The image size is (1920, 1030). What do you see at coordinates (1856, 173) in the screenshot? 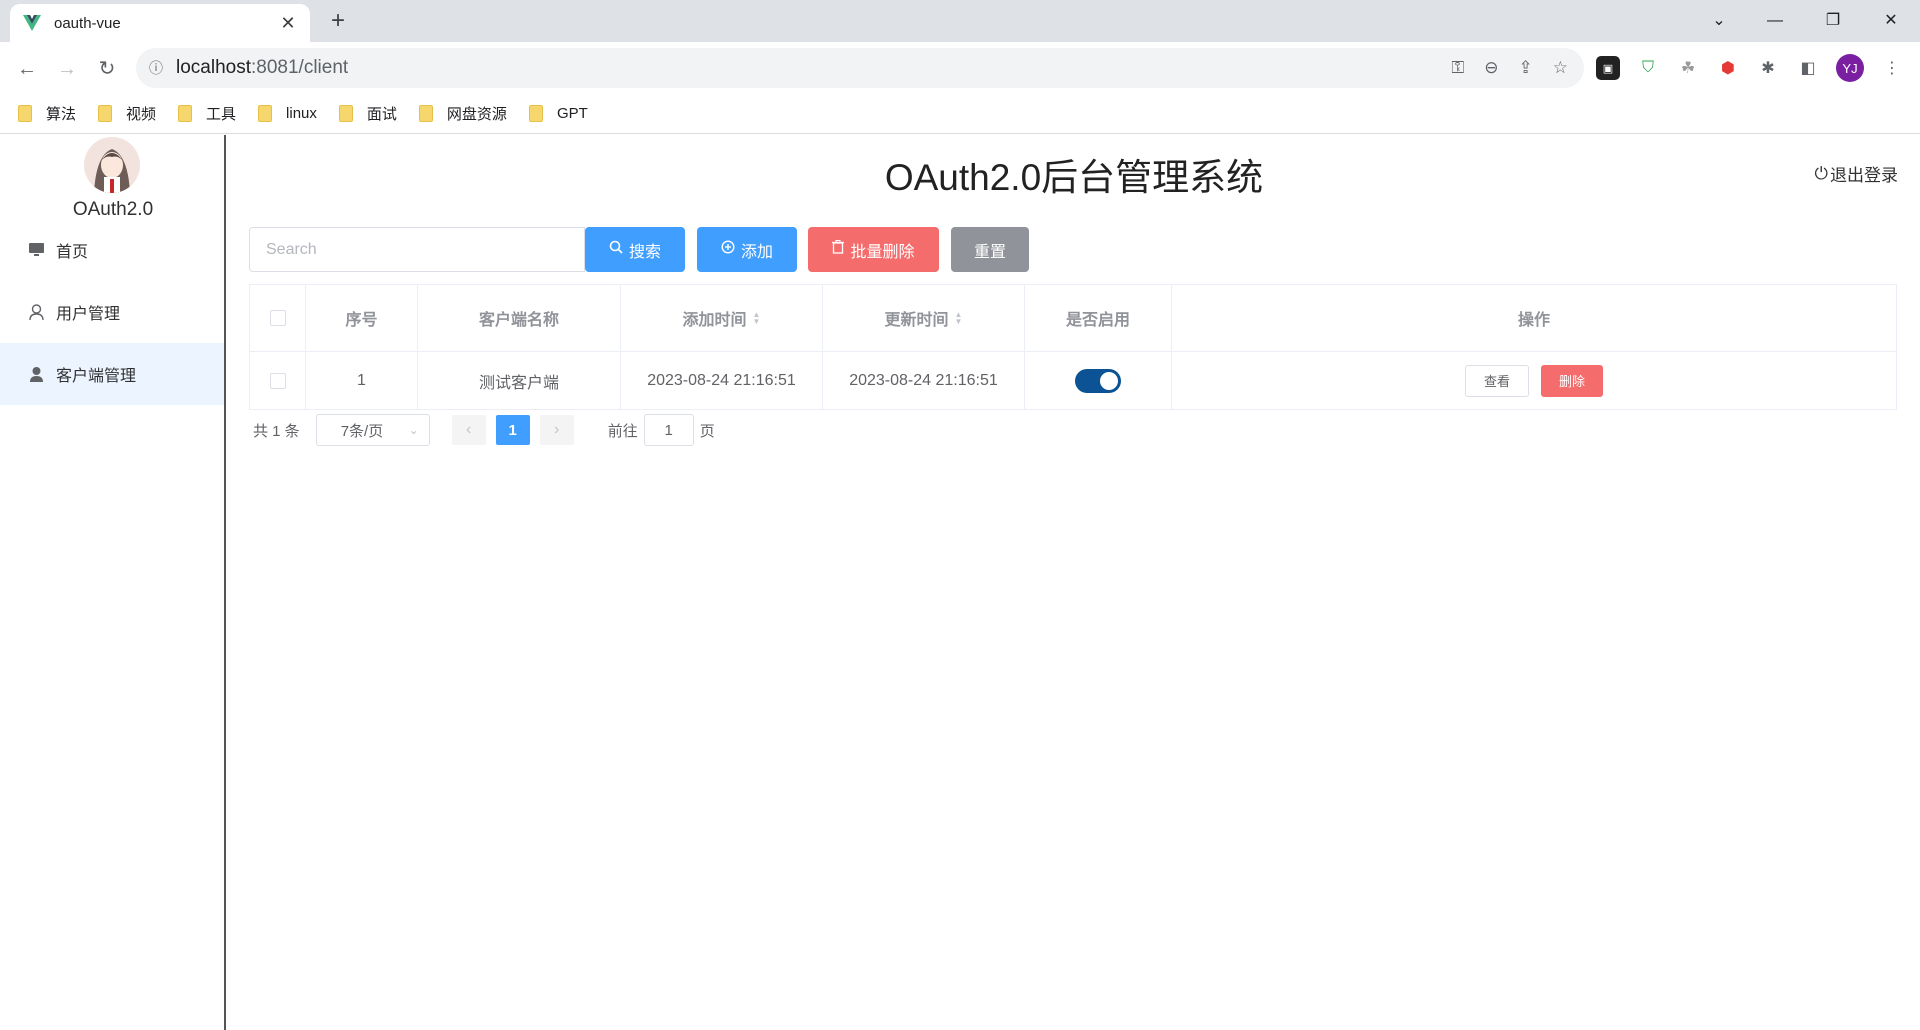
I see `logout-button: ⏻ 退出登录` at bounding box center [1856, 173].